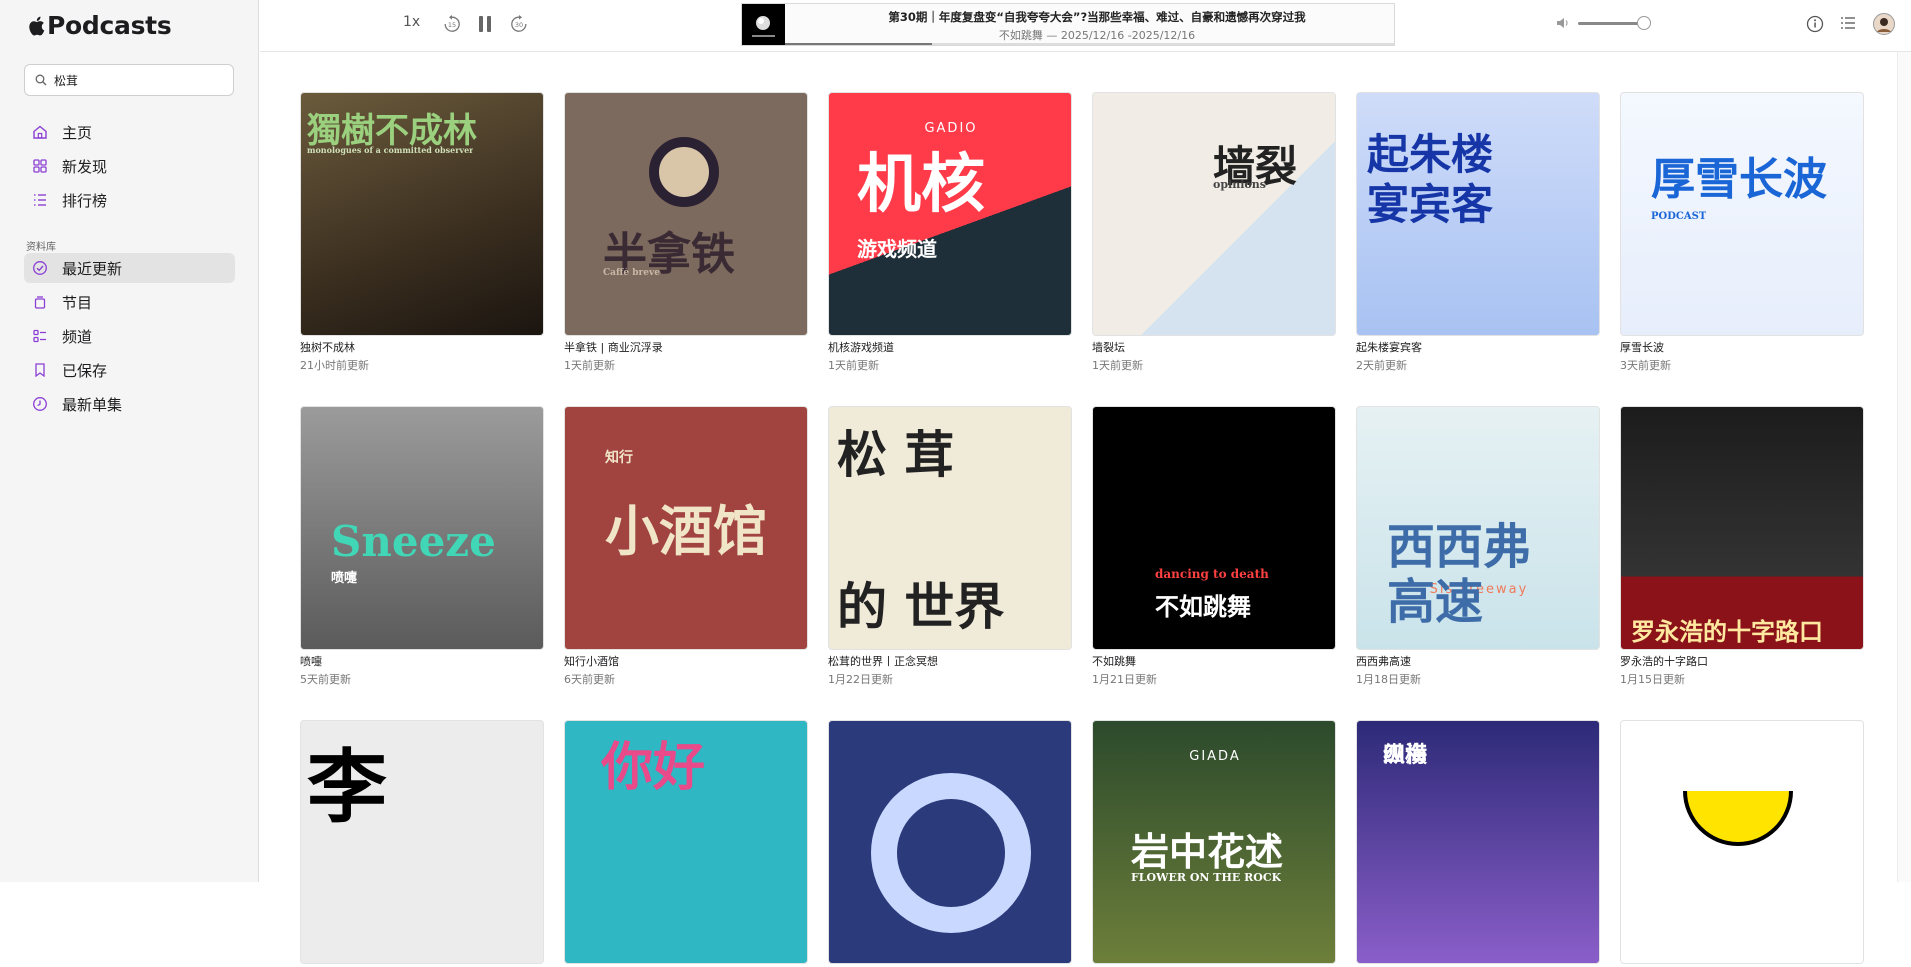 Image resolution: width=1911 pixels, height=967 pixels. Describe the element at coordinates (686, 347) in the screenshot. I see `show-title: 半拿铁 | 商业沉浮录` at that location.